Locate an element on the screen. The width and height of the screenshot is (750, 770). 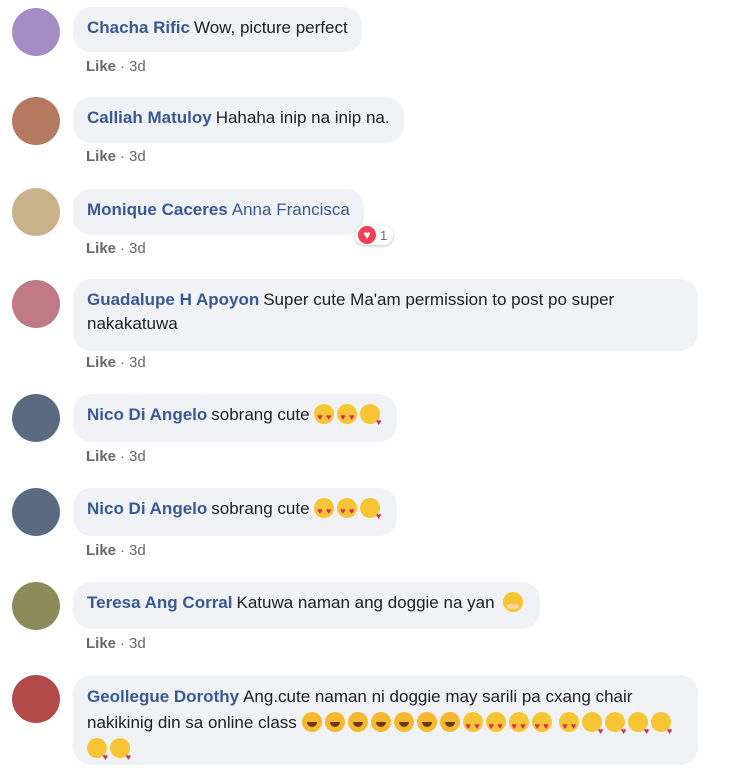
comment-text: Wow, picture perfect is located at coordinates (270, 27).